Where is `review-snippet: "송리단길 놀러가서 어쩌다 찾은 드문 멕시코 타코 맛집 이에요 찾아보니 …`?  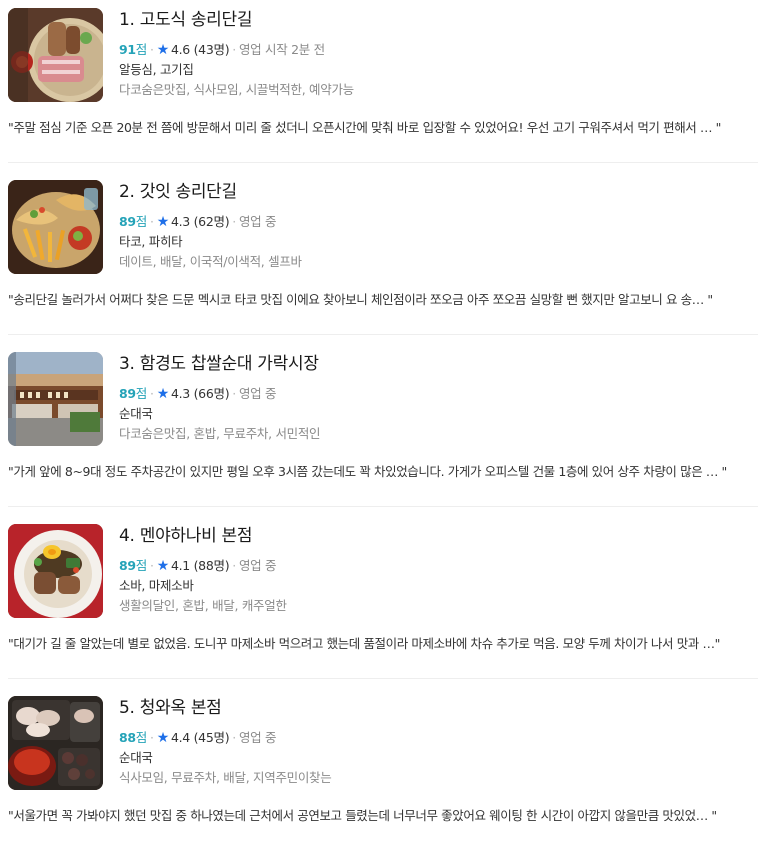
review-snippet: "송리단길 놀러가서 어쩌다 찾은 드문 멕시코 타코 맛집 이에요 찾아보니 … is located at coordinates (383, 300).